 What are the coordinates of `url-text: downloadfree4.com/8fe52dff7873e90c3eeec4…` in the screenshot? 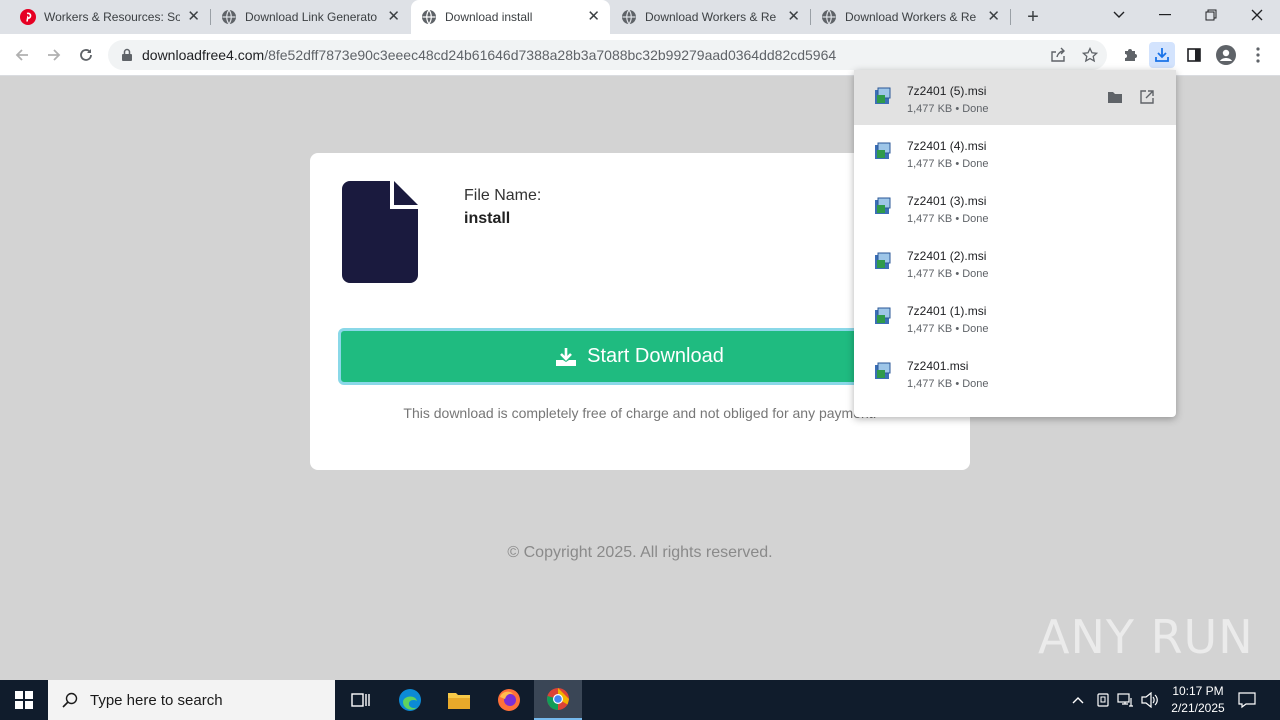 It's located at (489, 55).